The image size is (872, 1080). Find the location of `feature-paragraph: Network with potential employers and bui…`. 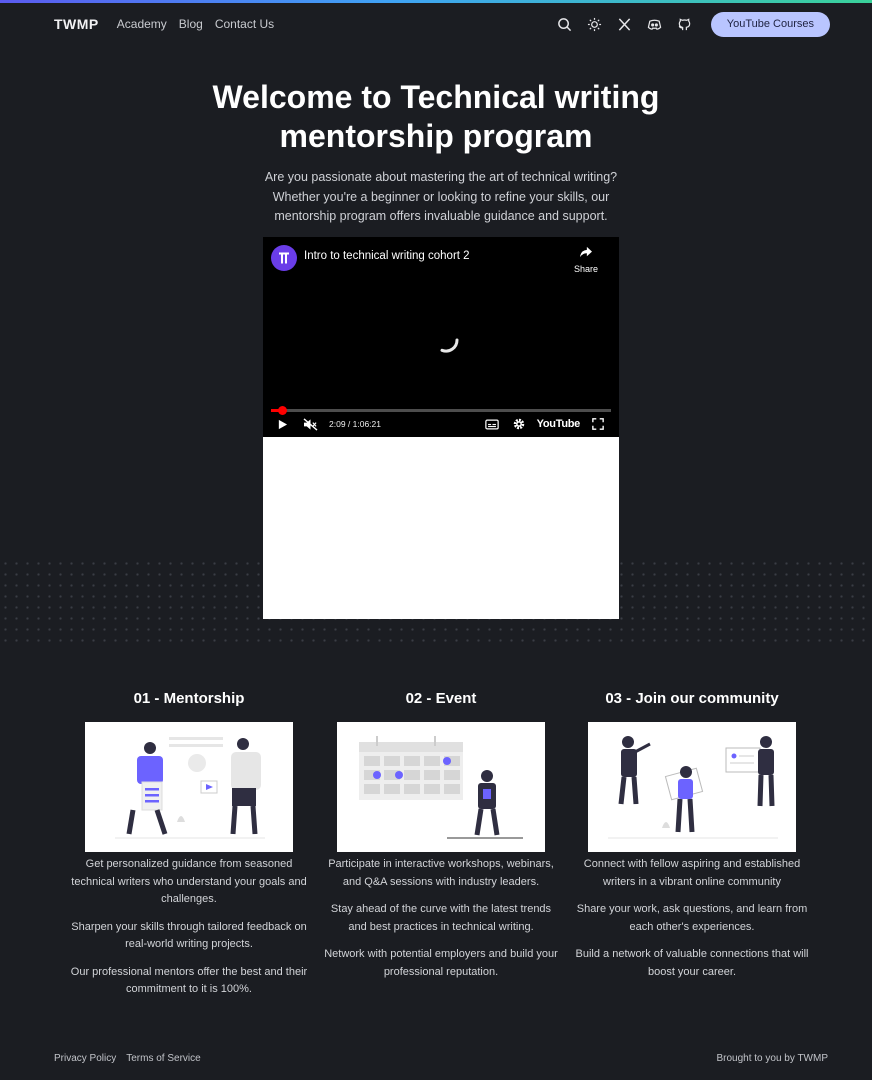

feature-paragraph: Network with potential employers and bui… is located at coordinates (441, 963).